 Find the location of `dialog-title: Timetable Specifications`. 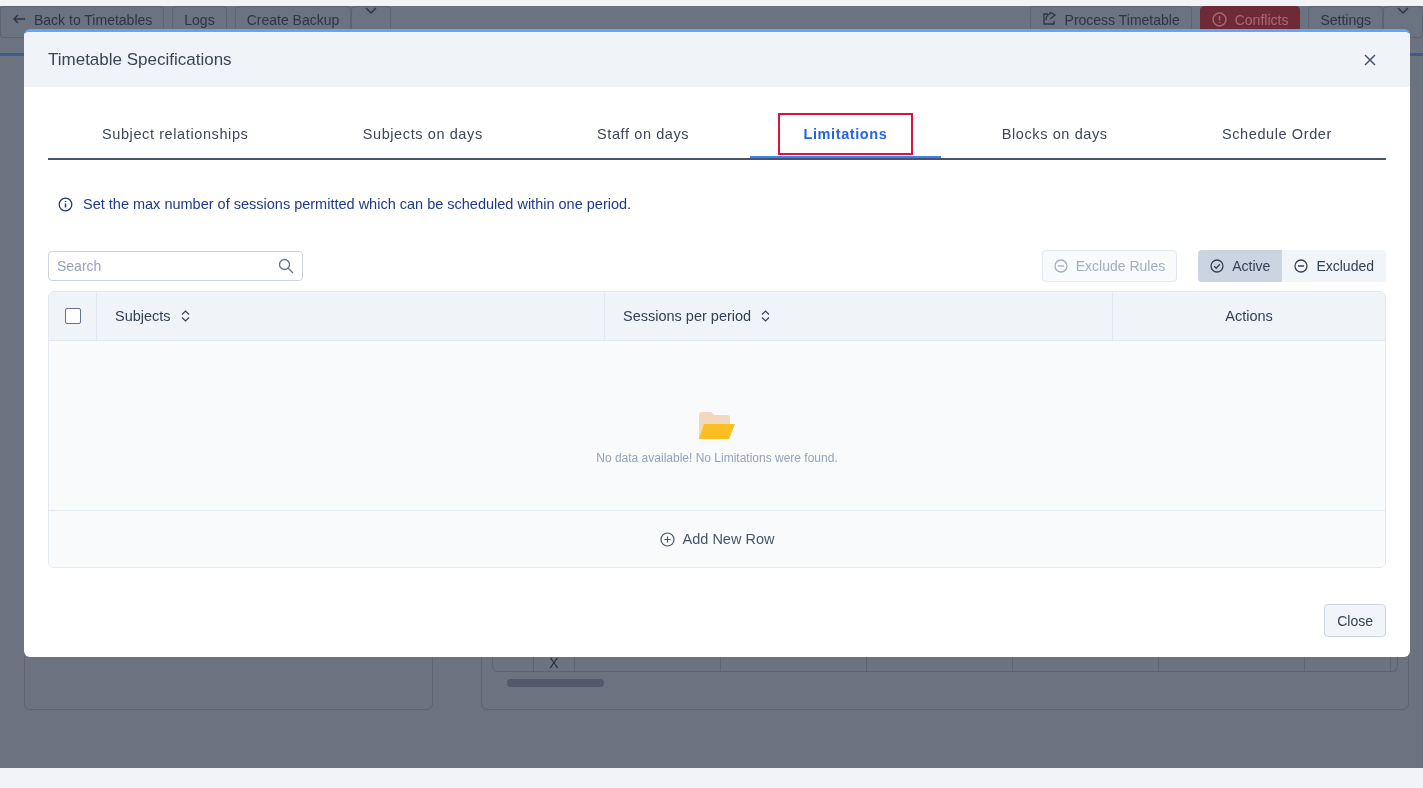

dialog-title: Timetable Specifications is located at coordinates (140, 59).